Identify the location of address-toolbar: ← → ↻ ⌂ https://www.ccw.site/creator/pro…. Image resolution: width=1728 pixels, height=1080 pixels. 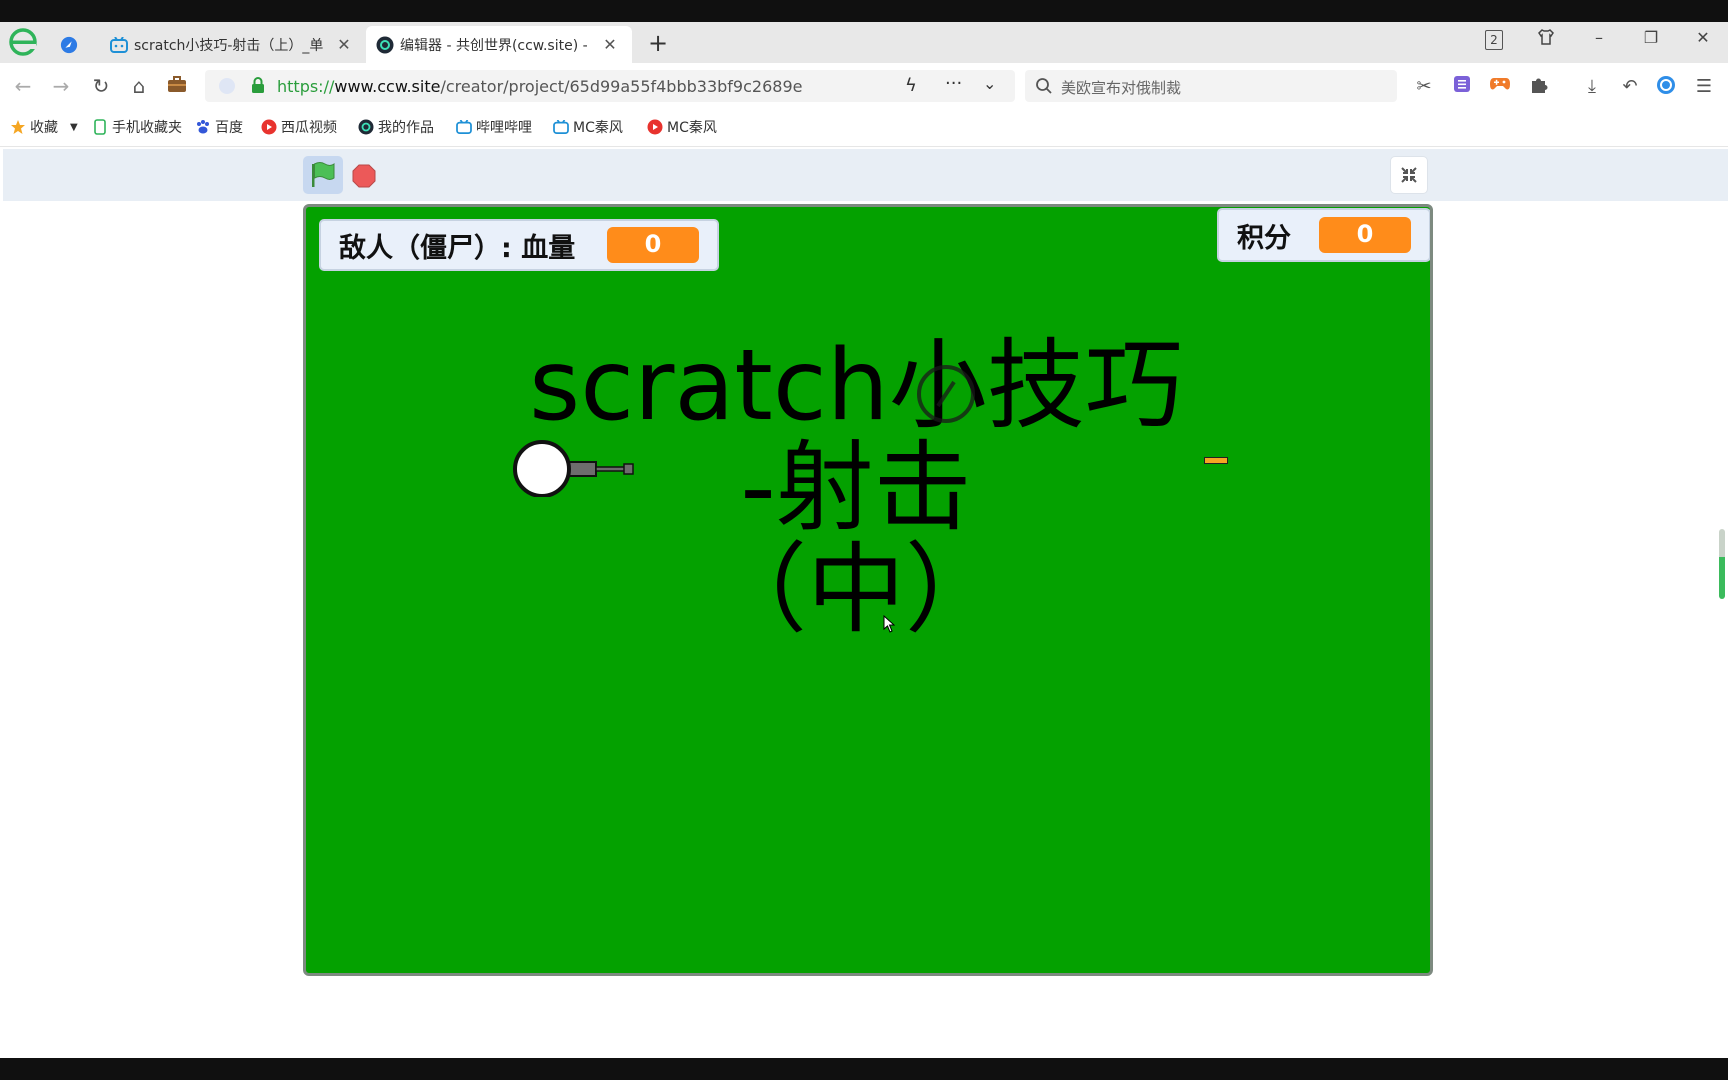
(864, 85).